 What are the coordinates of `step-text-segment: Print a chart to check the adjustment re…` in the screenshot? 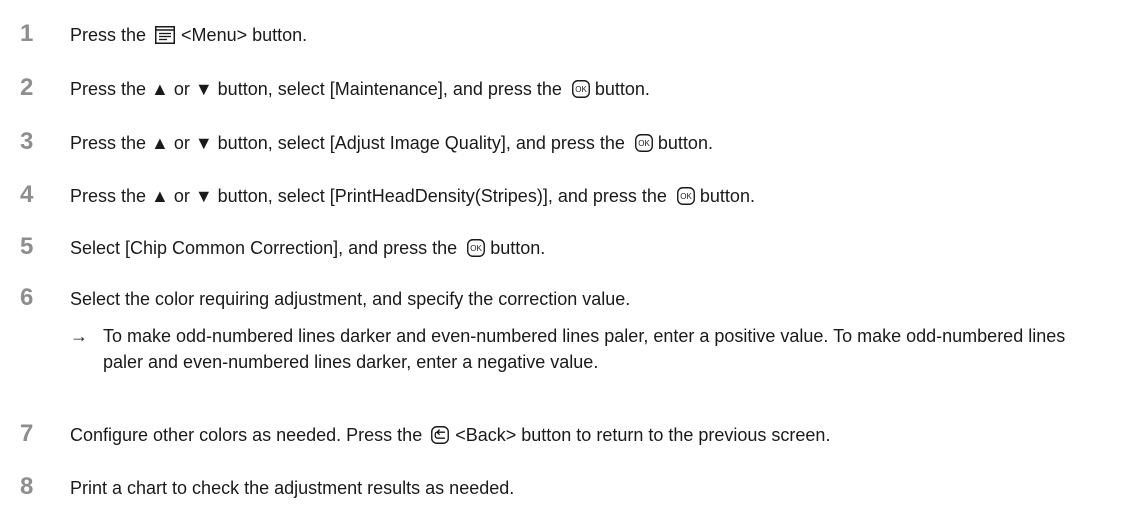 It's located at (292, 488).